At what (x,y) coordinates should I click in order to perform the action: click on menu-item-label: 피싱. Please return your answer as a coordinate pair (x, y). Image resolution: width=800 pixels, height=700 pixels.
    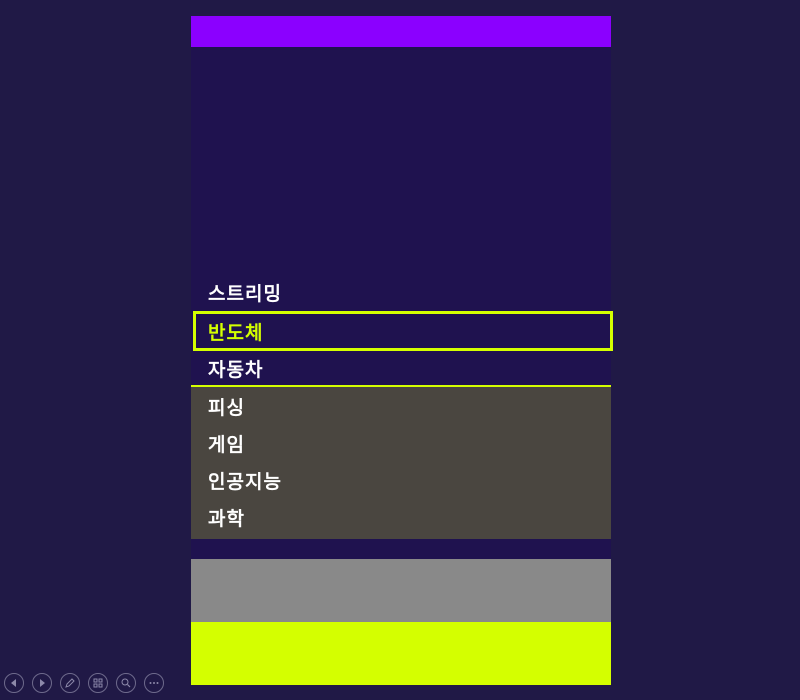
    Looking at the image, I should click on (226, 408).